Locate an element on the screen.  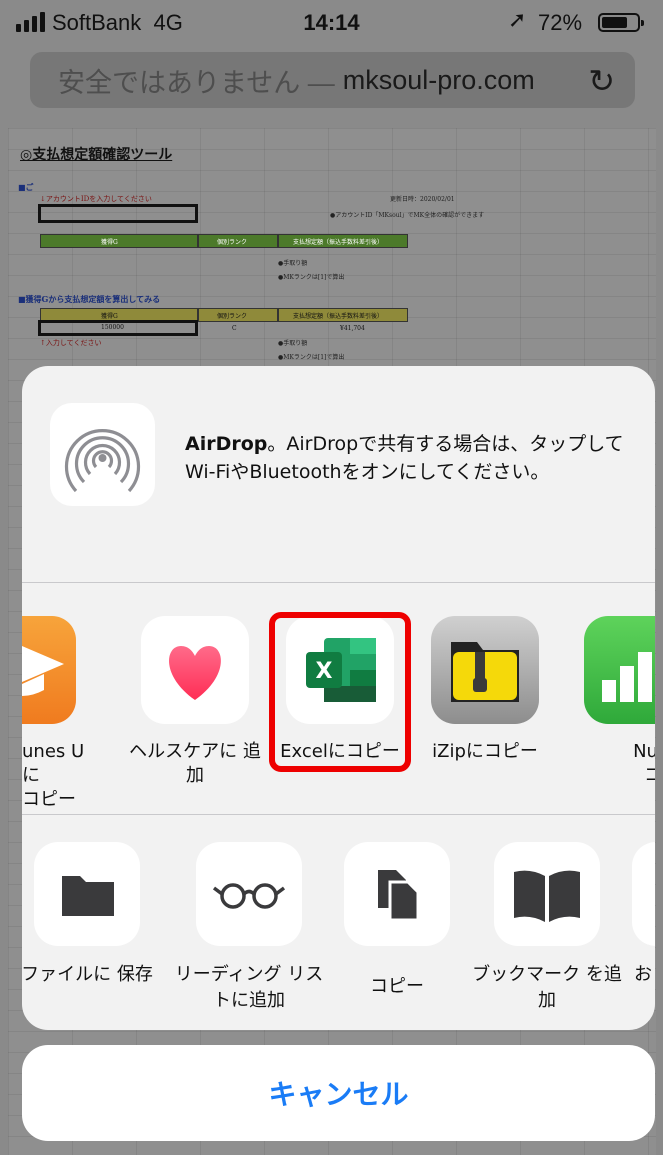
izip-icon is located at coordinates (485, 670).